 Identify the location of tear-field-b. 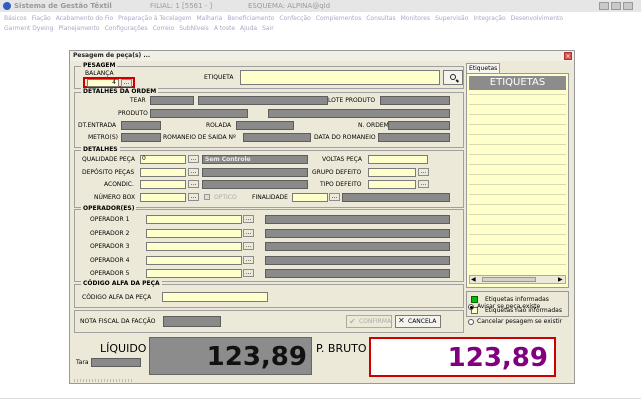
(263, 100).